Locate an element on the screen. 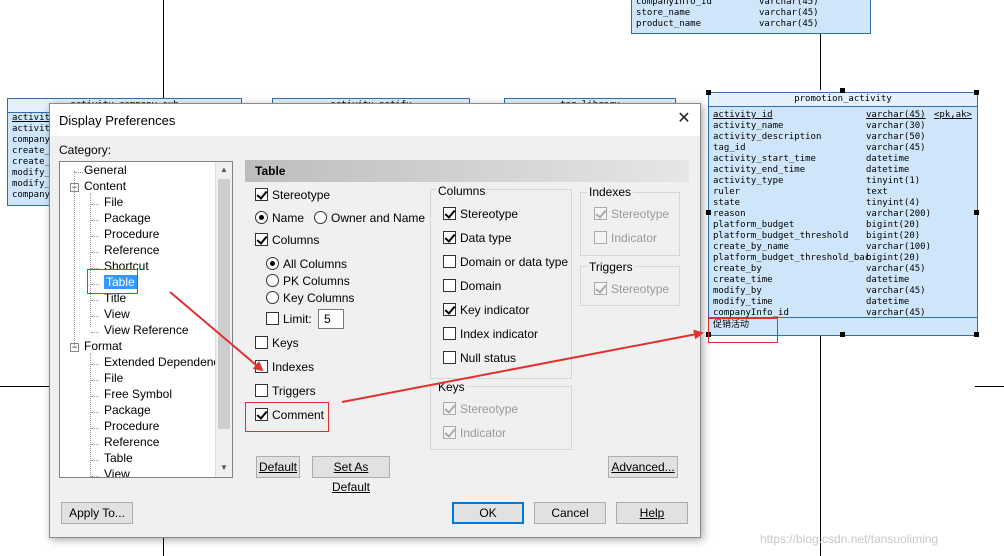 This screenshot has width=1004, height=556. annotation-arrows is located at coordinates (436, 347).